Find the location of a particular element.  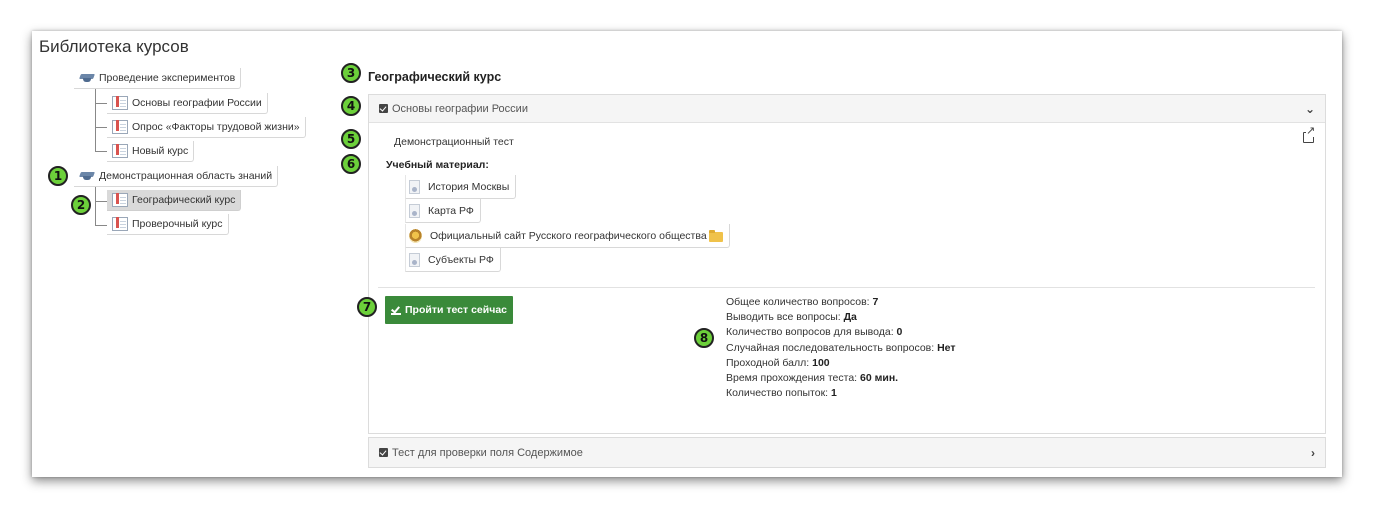

stat-value: 1 is located at coordinates (834, 393).